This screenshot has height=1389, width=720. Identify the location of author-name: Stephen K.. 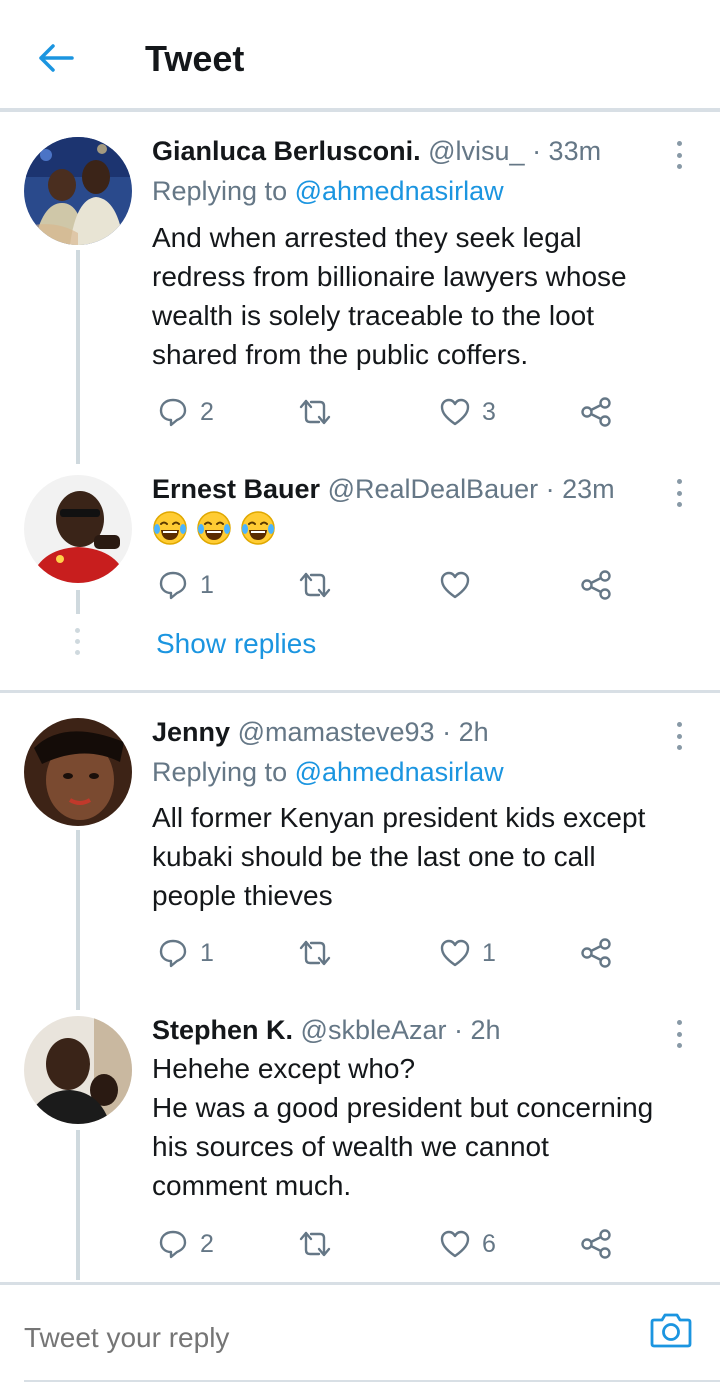
(222, 1030).